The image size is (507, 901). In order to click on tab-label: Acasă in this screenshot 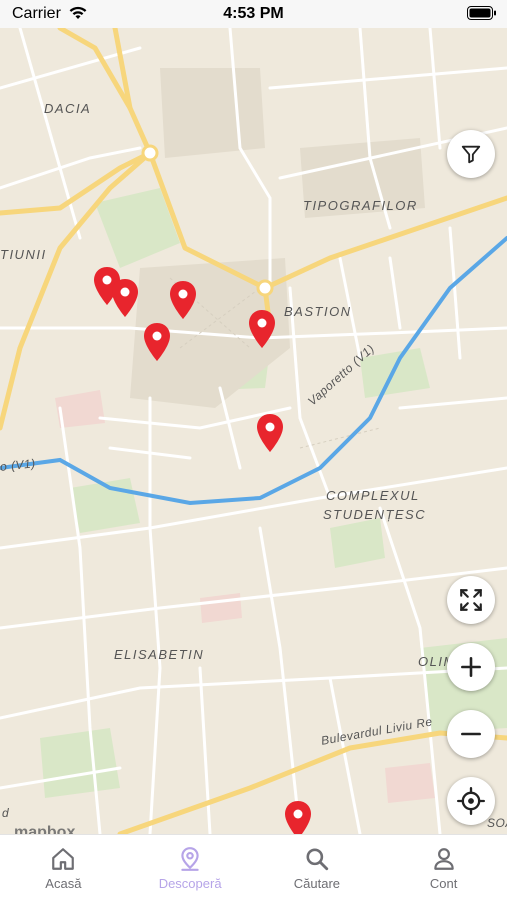, I will do `click(63, 883)`.